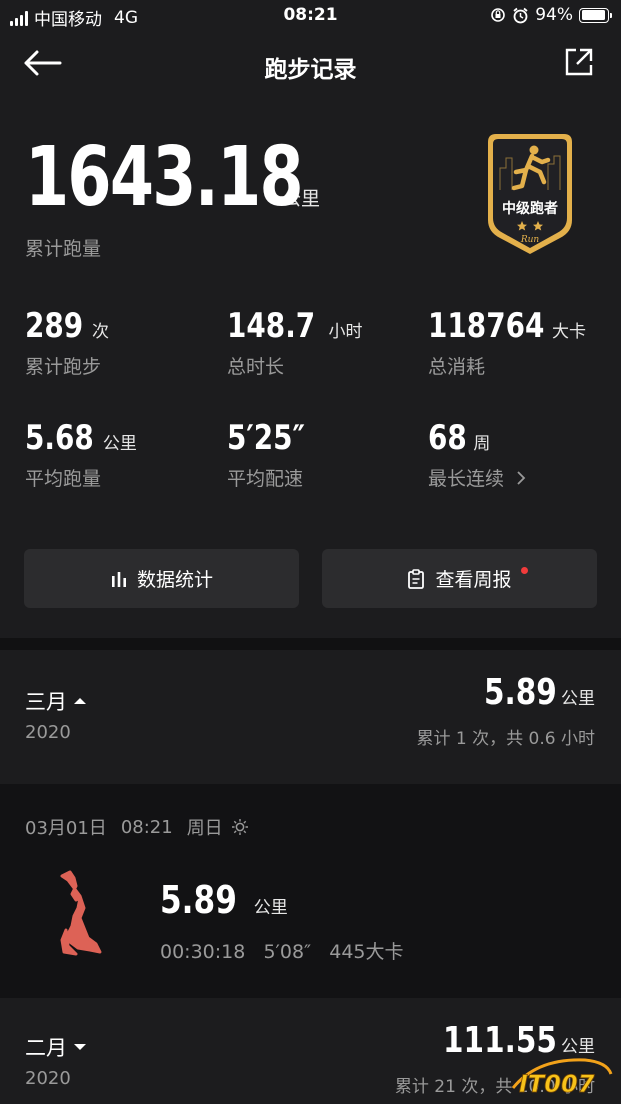  What do you see at coordinates (557, 1084) in the screenshot?
I see `watermark-text: IT007` at bounding box center [557, 1084].